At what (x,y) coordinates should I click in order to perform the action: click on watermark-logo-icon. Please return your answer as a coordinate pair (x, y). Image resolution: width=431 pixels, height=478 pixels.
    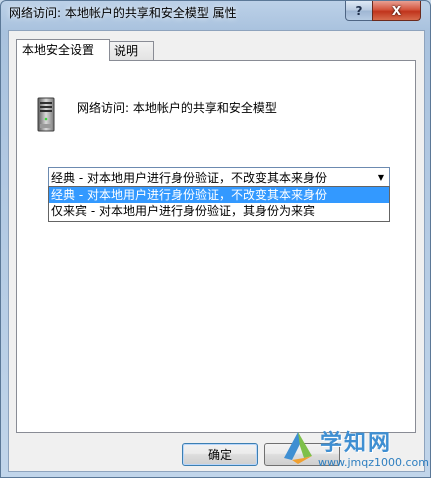
    Looking at the image, I should click on (298, 448).